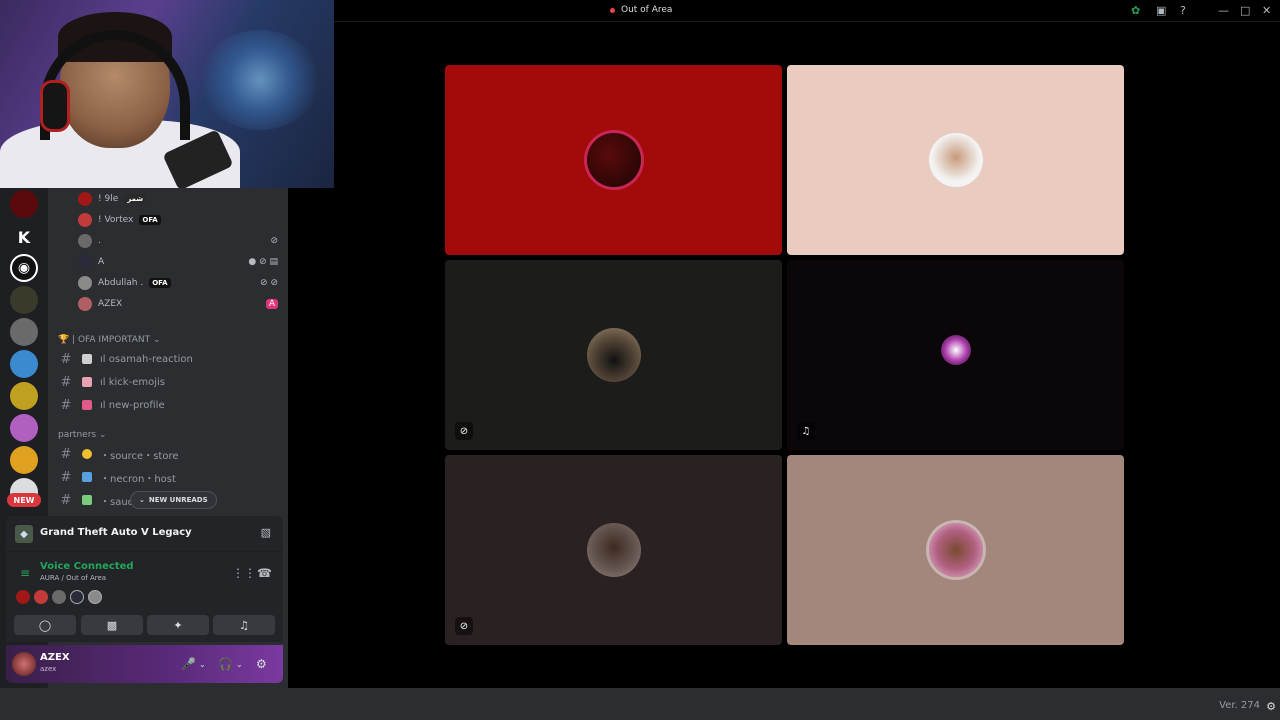  Describe the element at coordinates (82, 435) in the screenshot. I see `category-partners: partners ⌄` at that location.